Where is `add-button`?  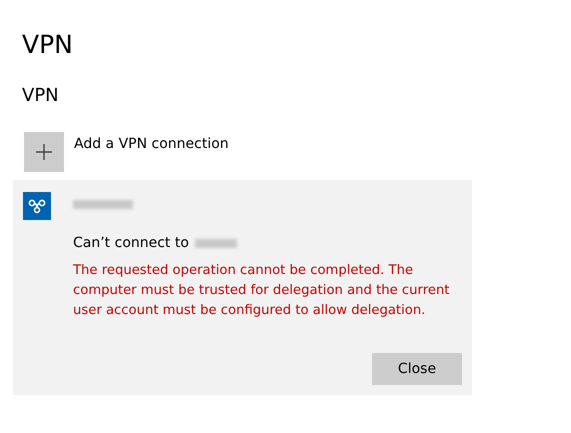
add-button is located at coordinates (44, 152).